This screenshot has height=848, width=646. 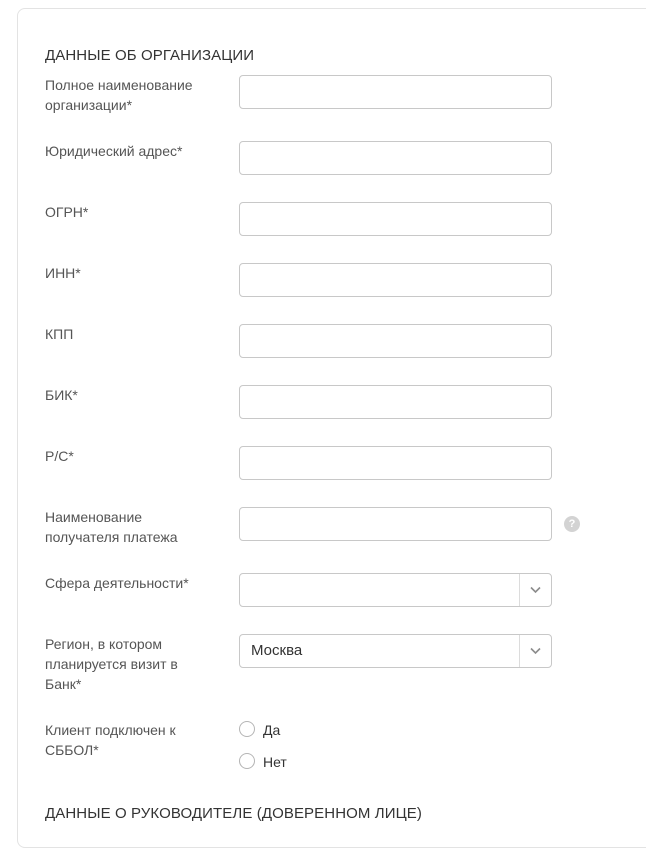 What do you see at coordinates (114, 151) in the screenshot?
I see `label-legal-address: Юридический адрес*` at bounding box center [114, 151].